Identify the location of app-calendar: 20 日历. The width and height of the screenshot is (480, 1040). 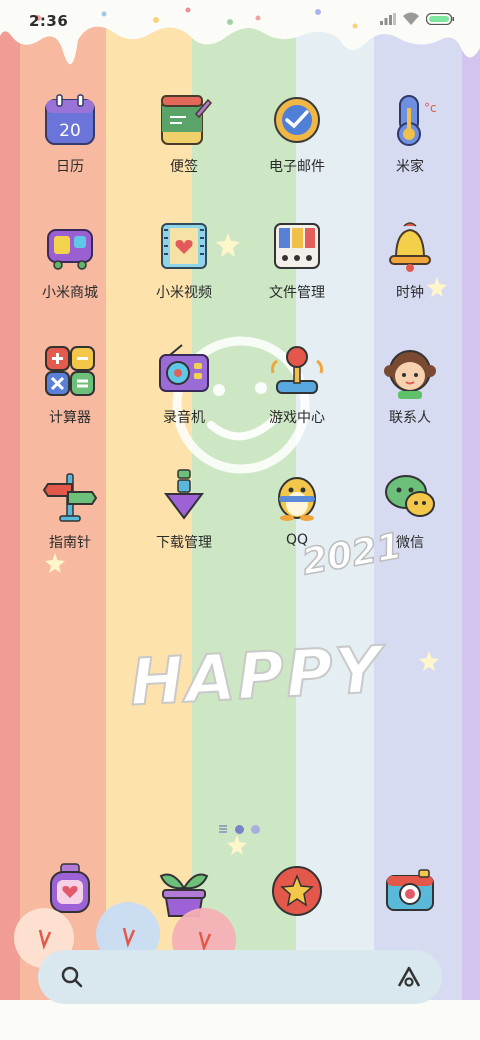
(70, 134).